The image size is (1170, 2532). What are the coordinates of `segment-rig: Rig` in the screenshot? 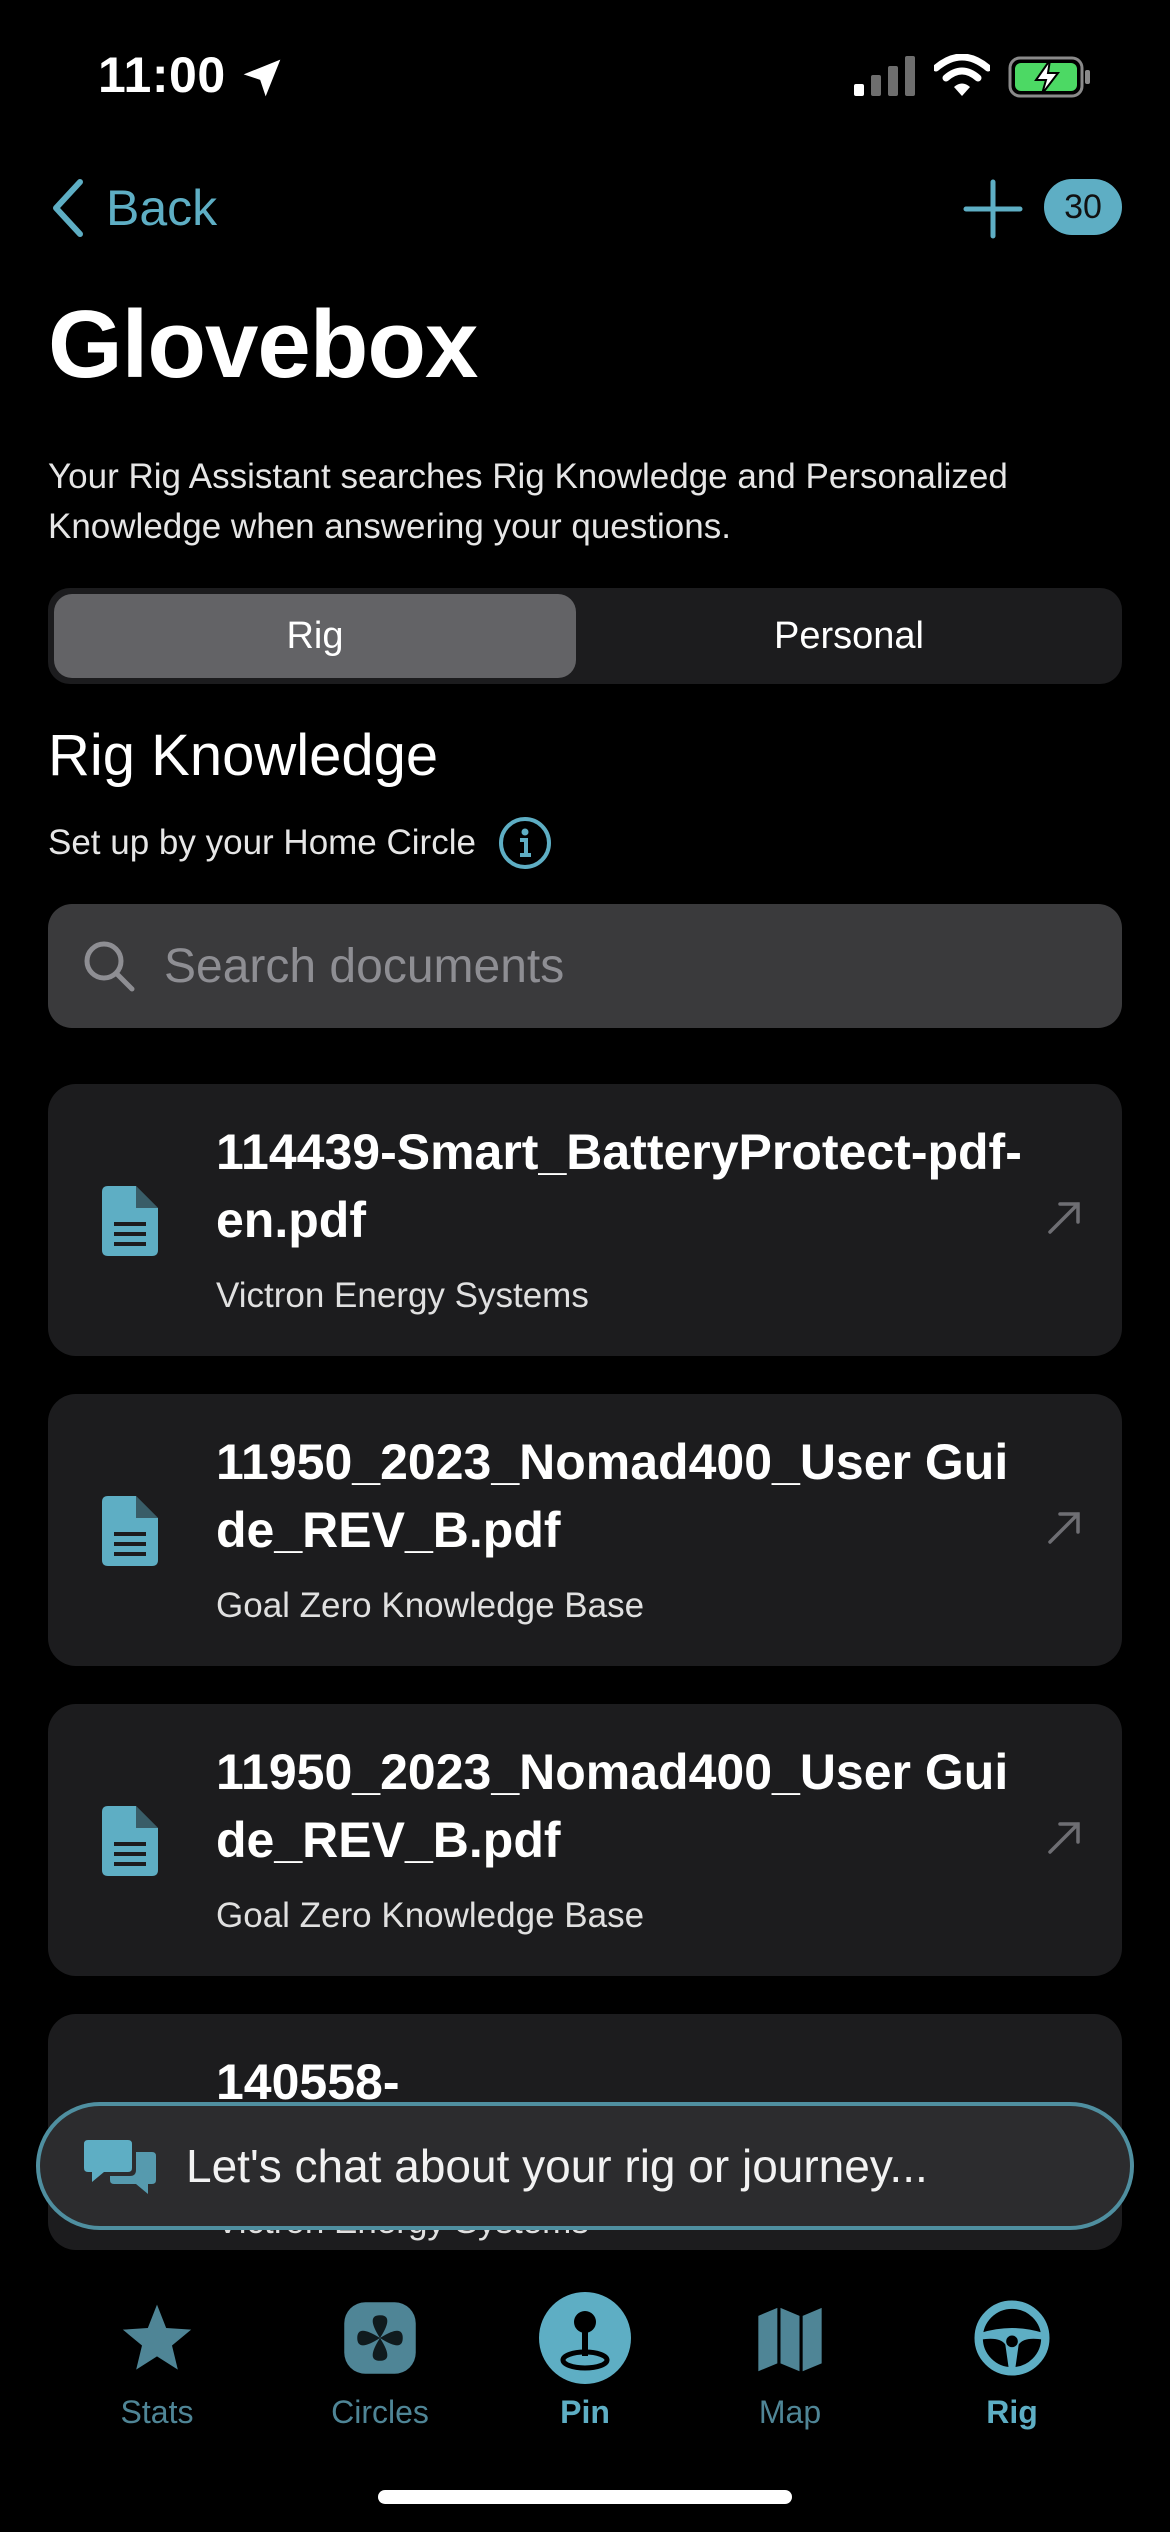 It's located at (315, 636).